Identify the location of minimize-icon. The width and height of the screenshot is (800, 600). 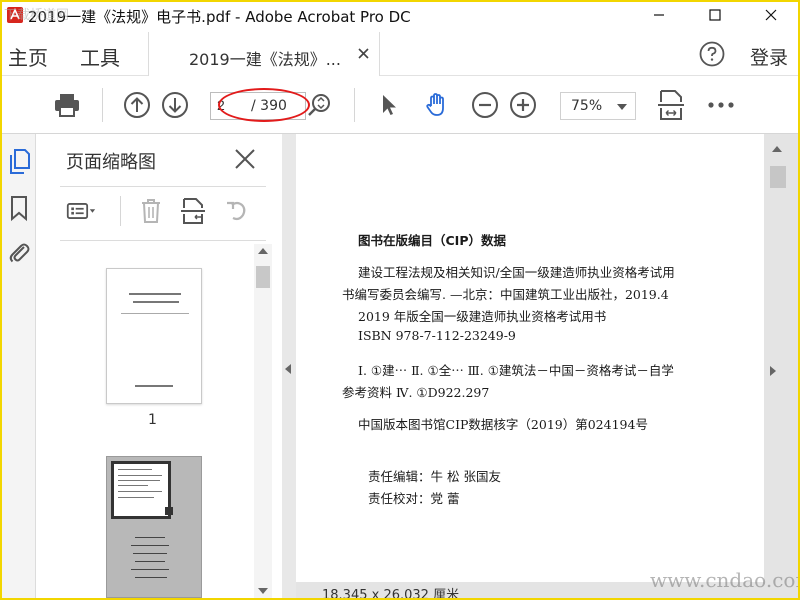
(659, 15).